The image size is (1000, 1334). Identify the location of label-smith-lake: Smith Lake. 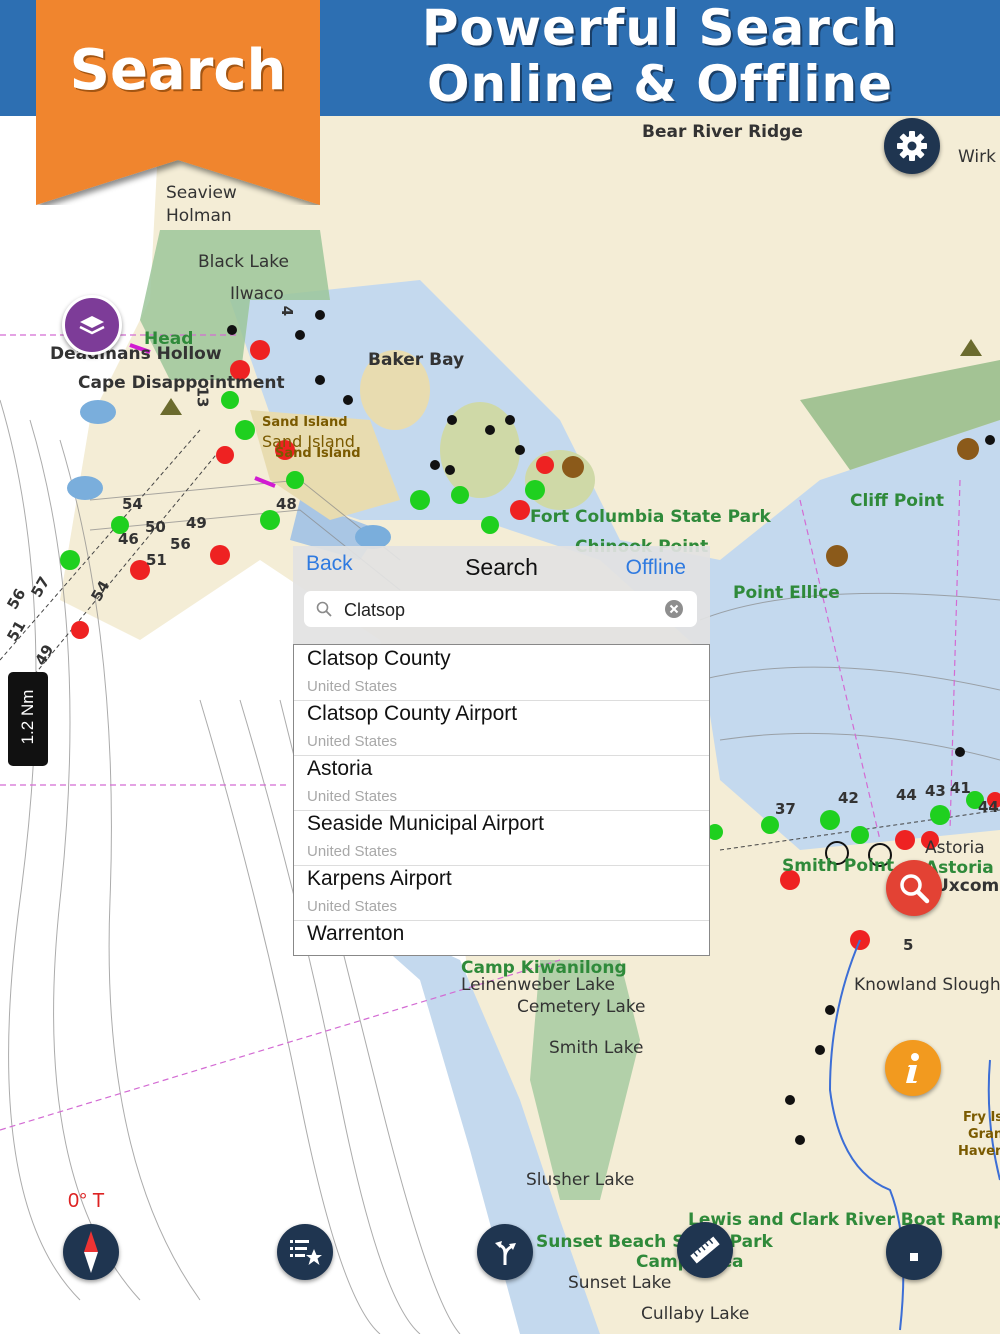
(596, 1048).